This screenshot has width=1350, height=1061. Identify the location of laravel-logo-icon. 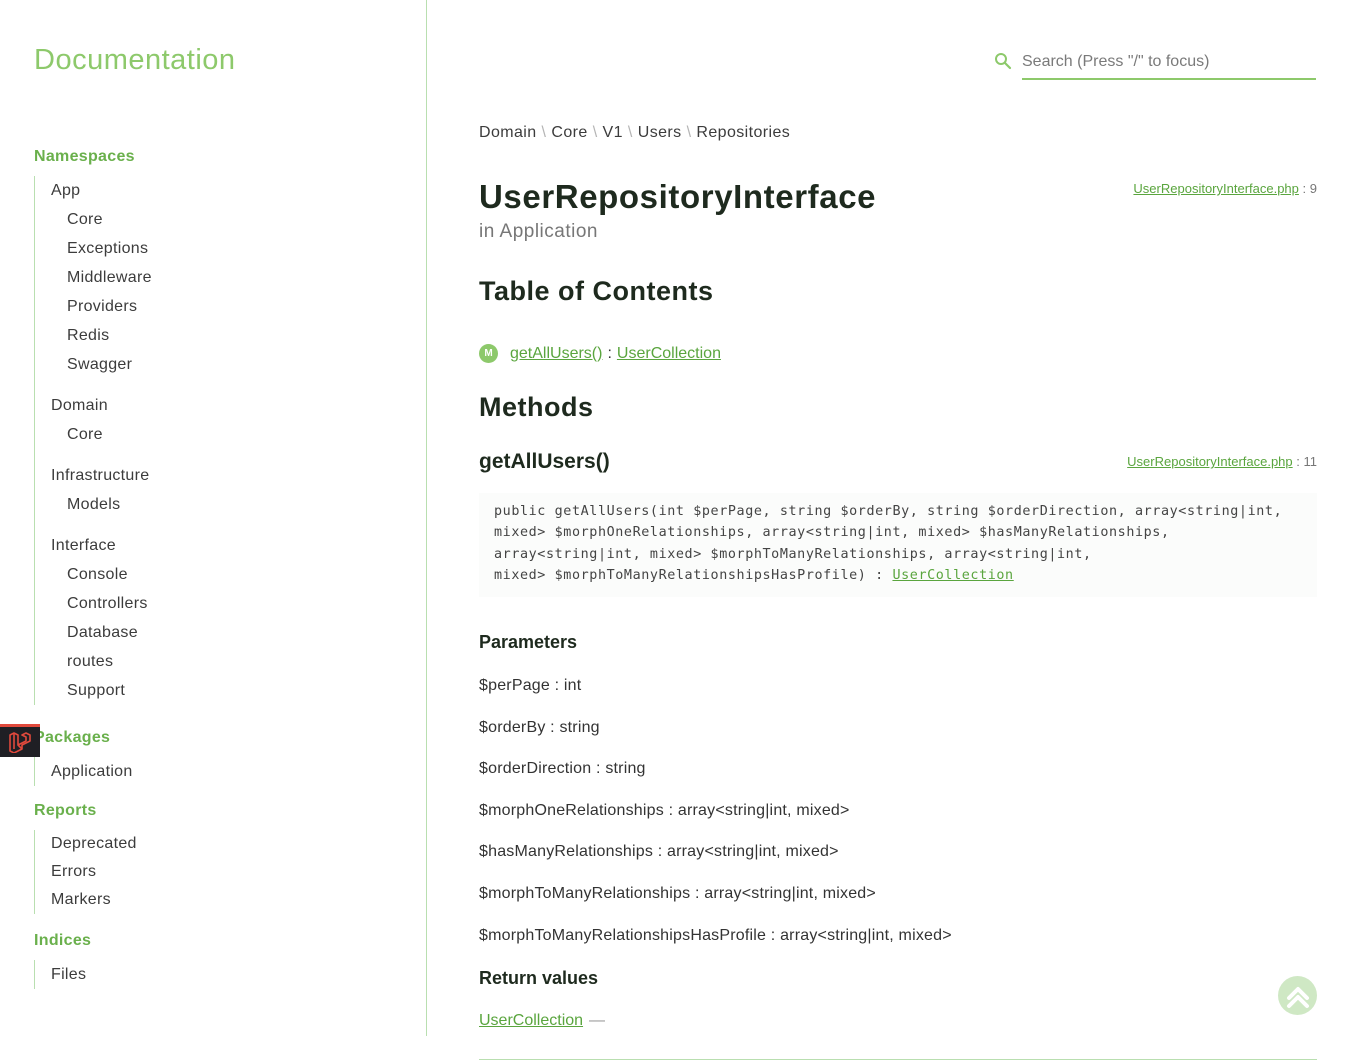
(20, 742).